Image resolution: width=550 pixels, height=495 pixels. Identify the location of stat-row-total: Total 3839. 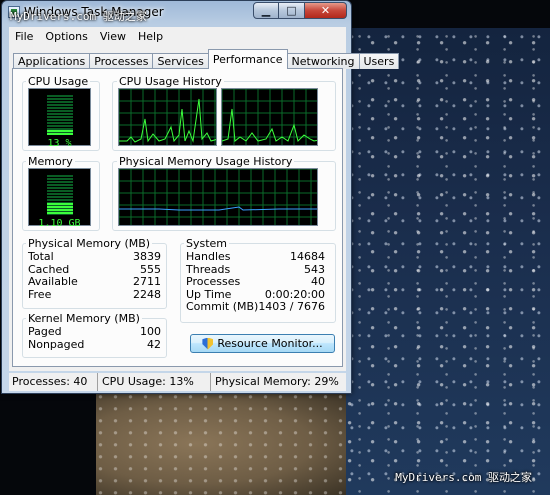
(94, 256).